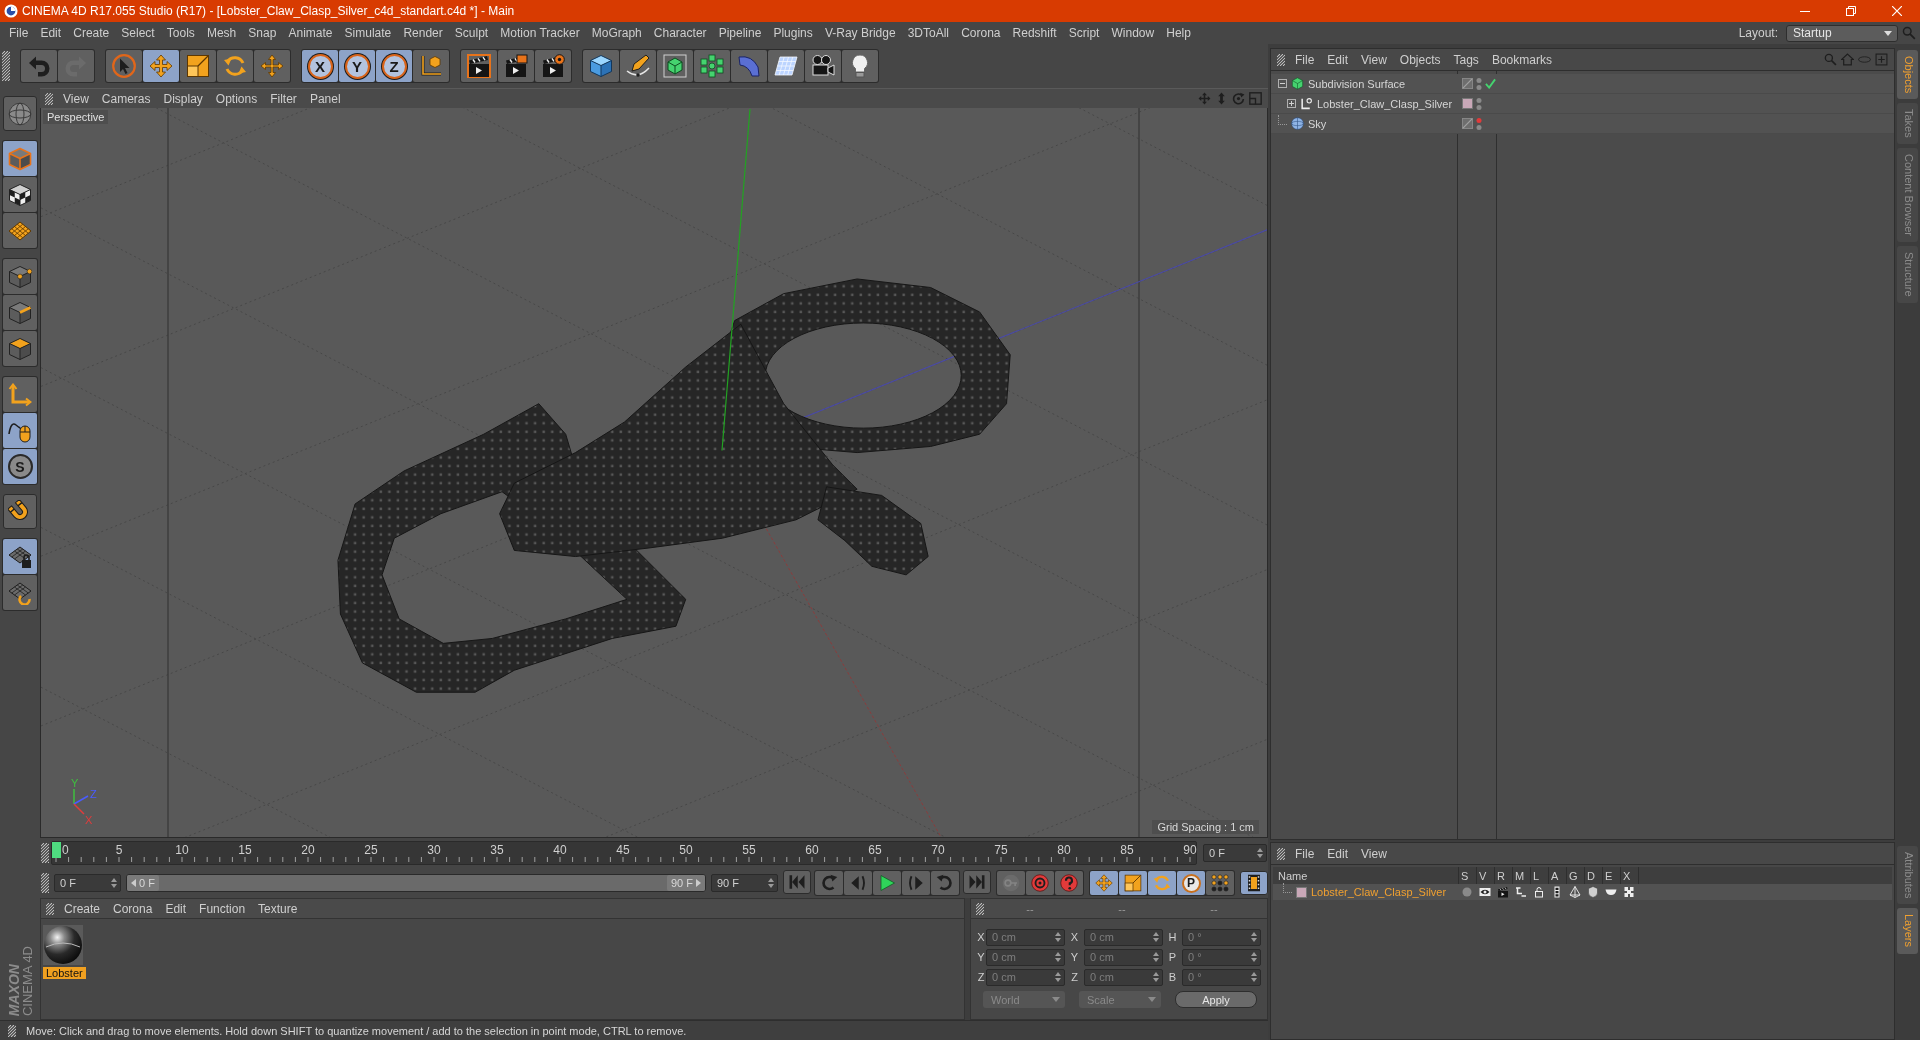  What do you see at coordinates (87, 883) in the screenshot?
I see `start-frame-field: 0 F` at bounding box center [87, 883].